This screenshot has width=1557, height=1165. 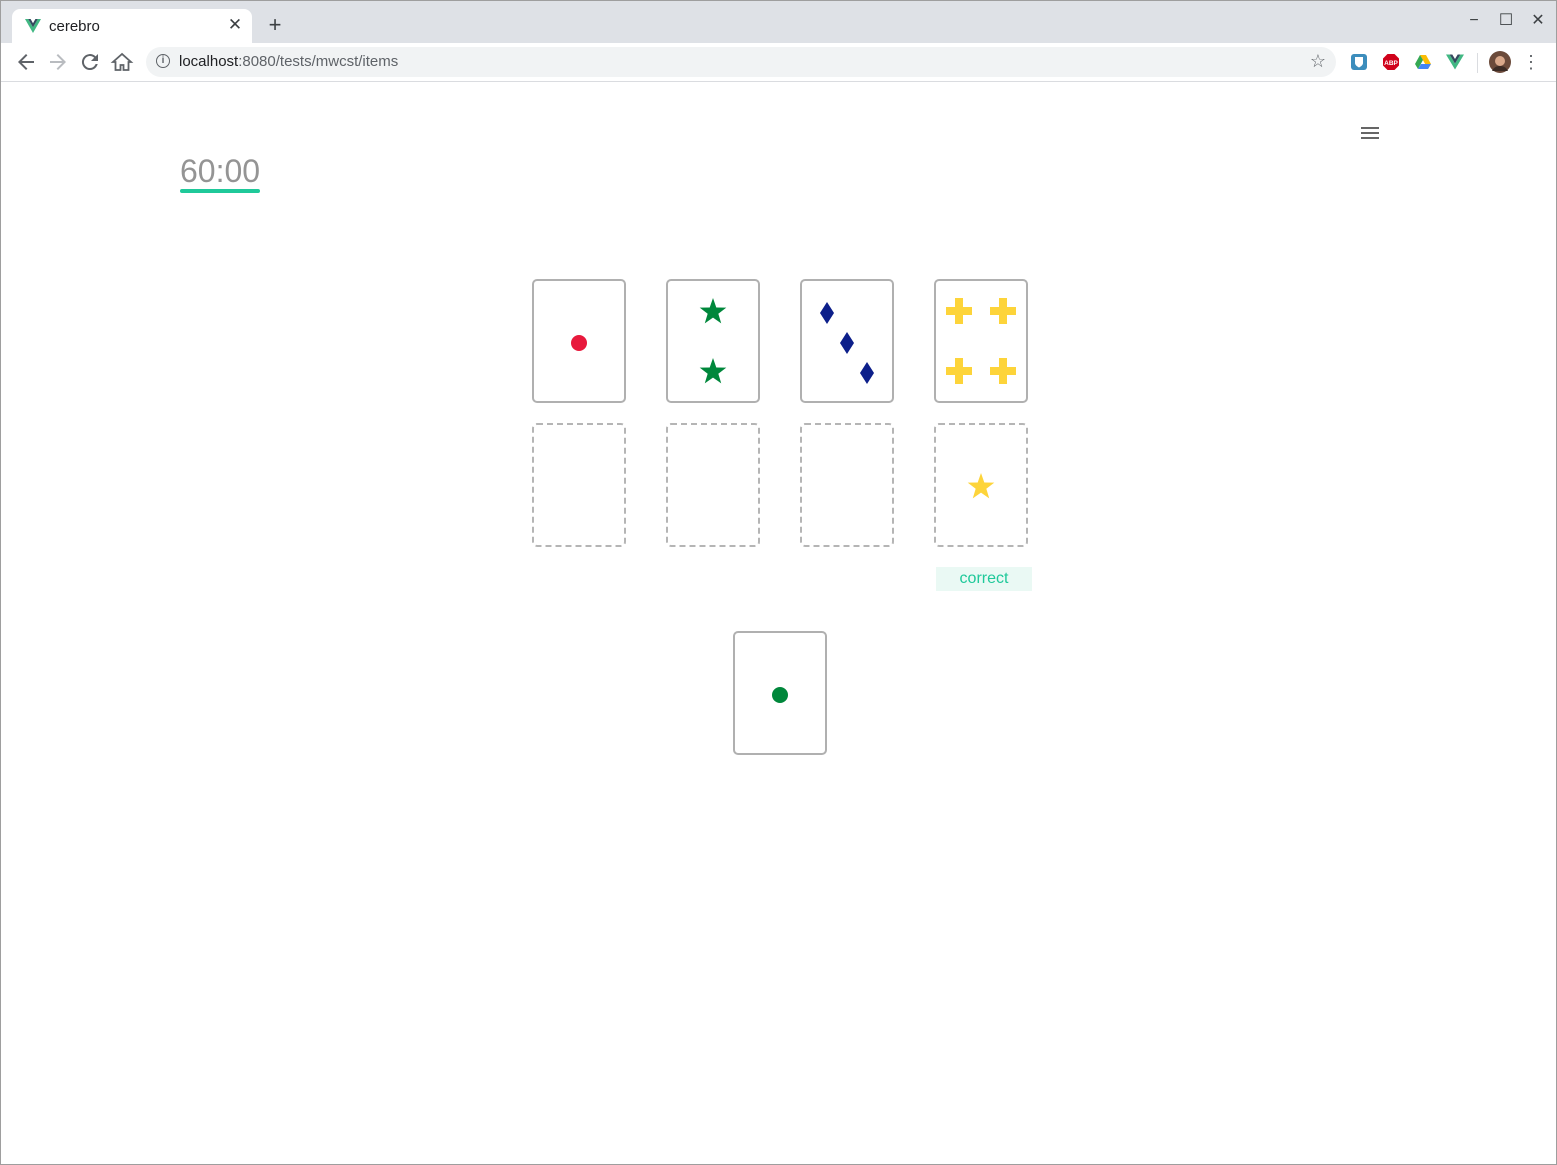 What do you see at coordinates (132, 26) in the screenshot?
I see `browser-tab: cerebro ✕` at bounding box center [132, 26].